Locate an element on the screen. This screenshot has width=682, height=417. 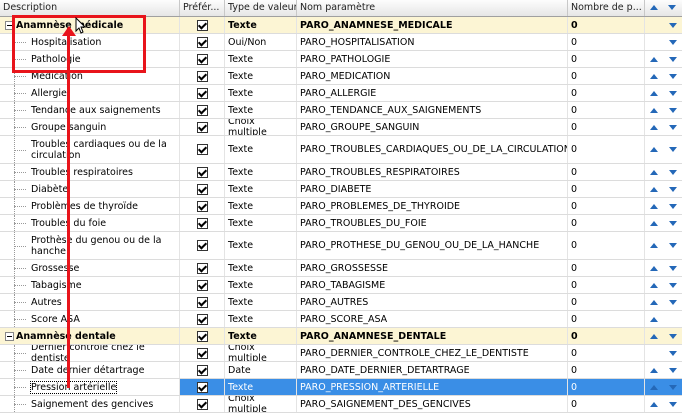
description-cell: Prothèse du genou ou de la hanche is located at coordinates (90, 245).